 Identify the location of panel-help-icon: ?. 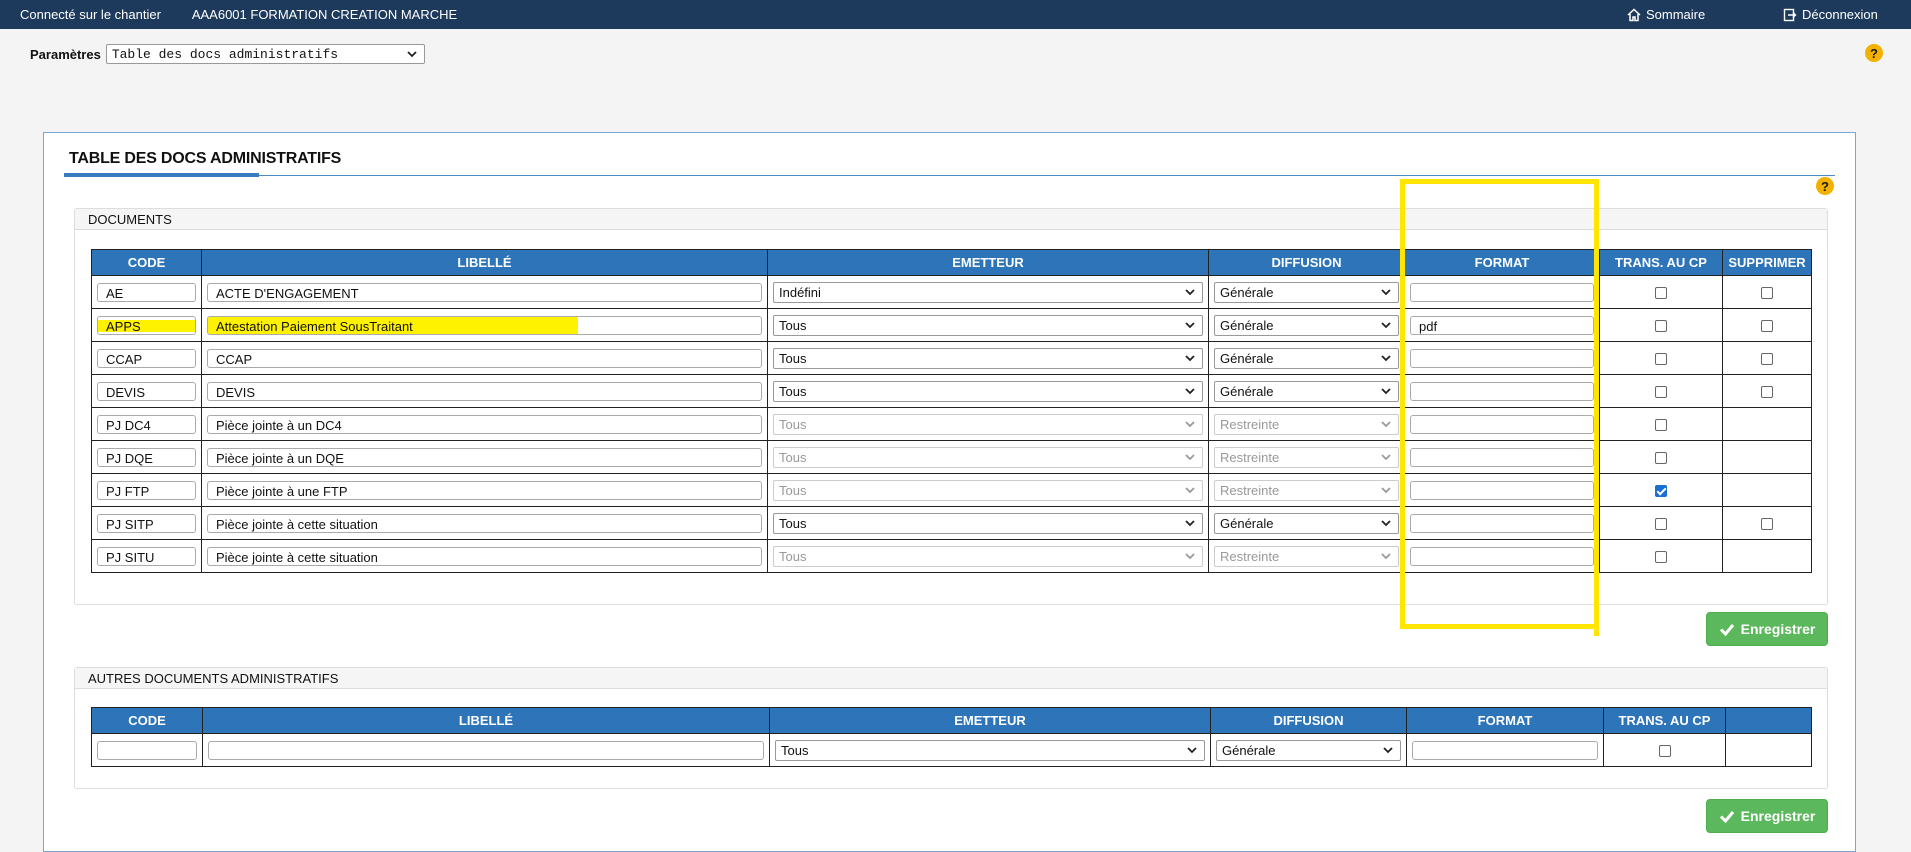
(1825, 186).